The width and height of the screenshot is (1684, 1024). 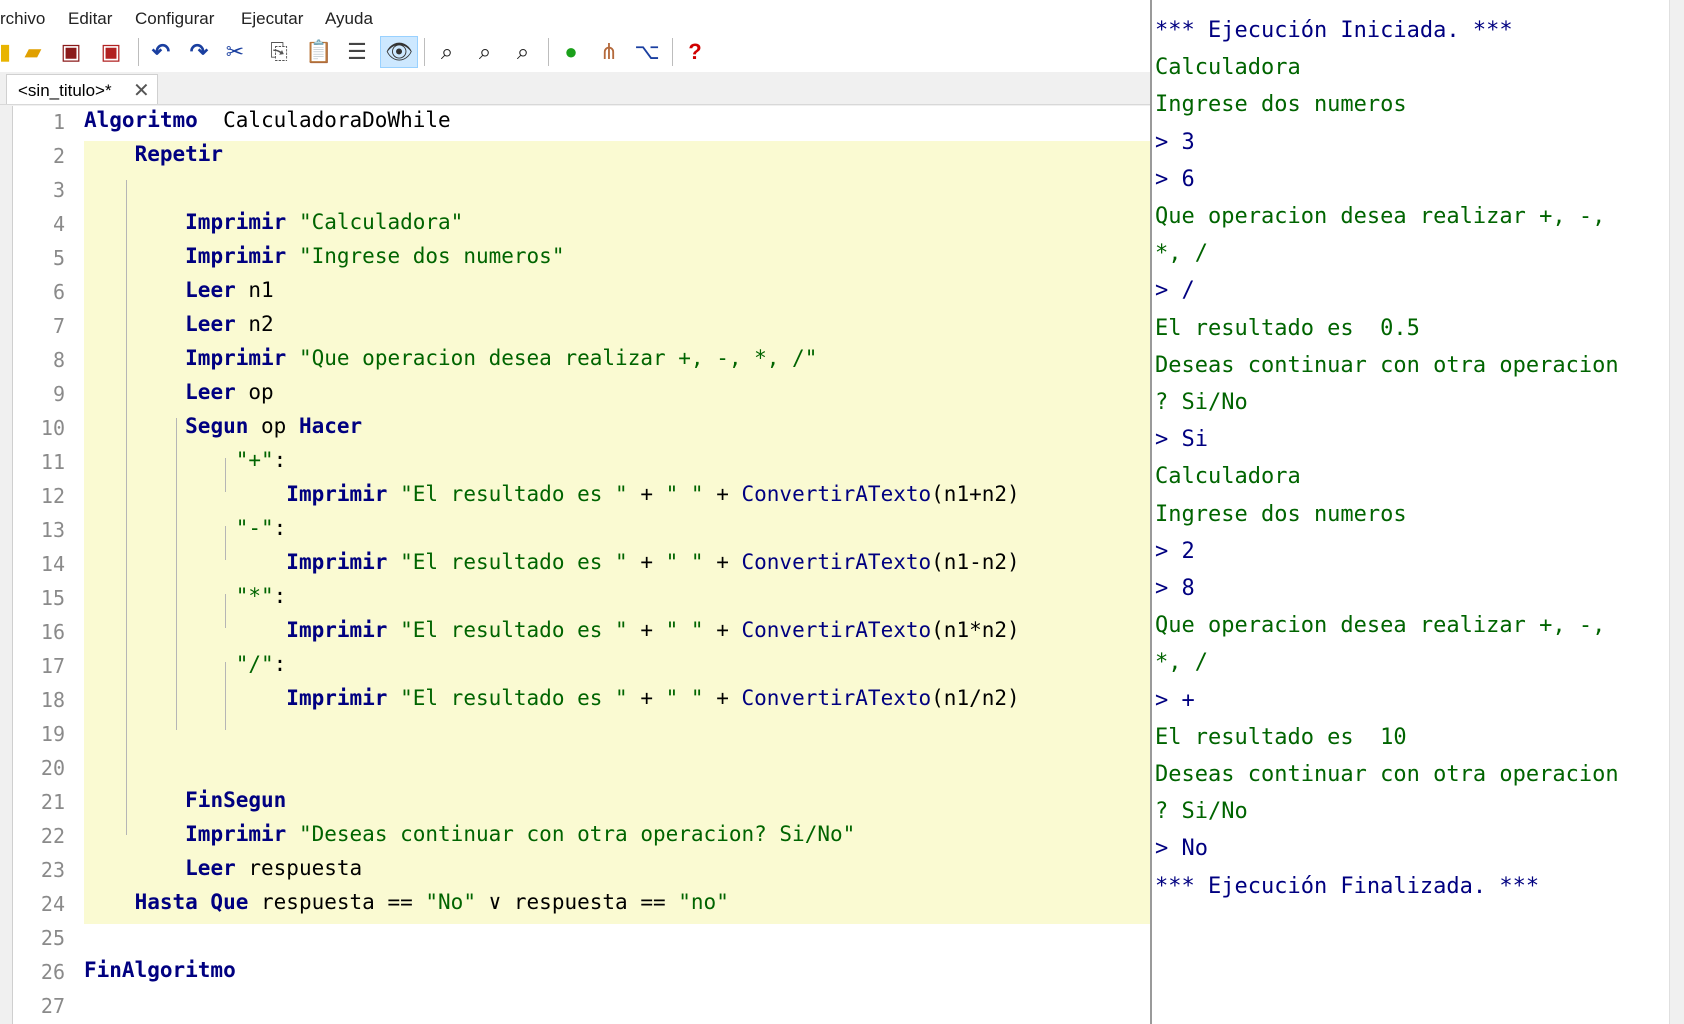 I want to click on code-token: respuesta ==, so click(x=337, y=902).